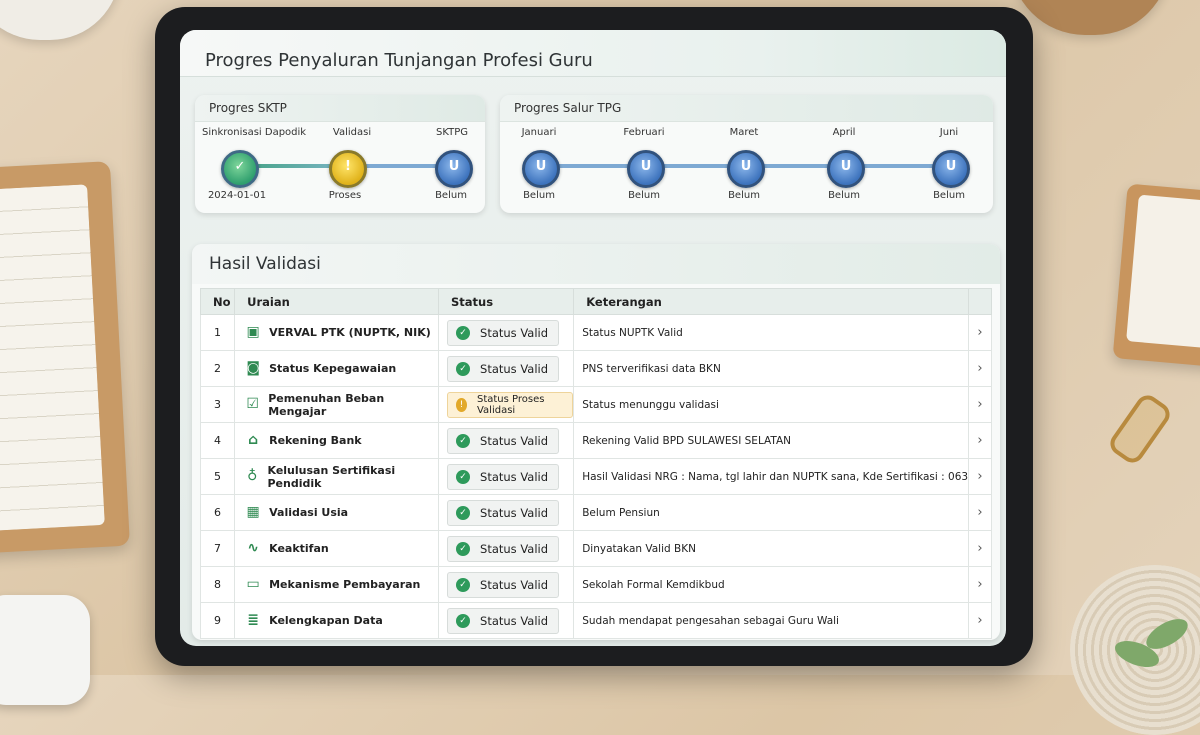  I want to click on step-label: Validasi, so click(352, 132).